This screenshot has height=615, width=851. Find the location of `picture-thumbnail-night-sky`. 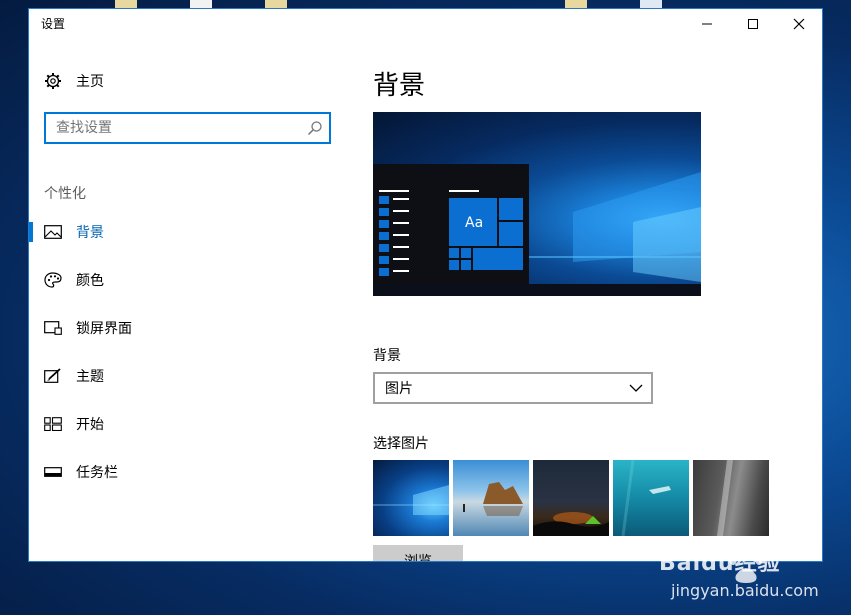

picture-thumbnail-night-sky is located at coordinates (571, 498).